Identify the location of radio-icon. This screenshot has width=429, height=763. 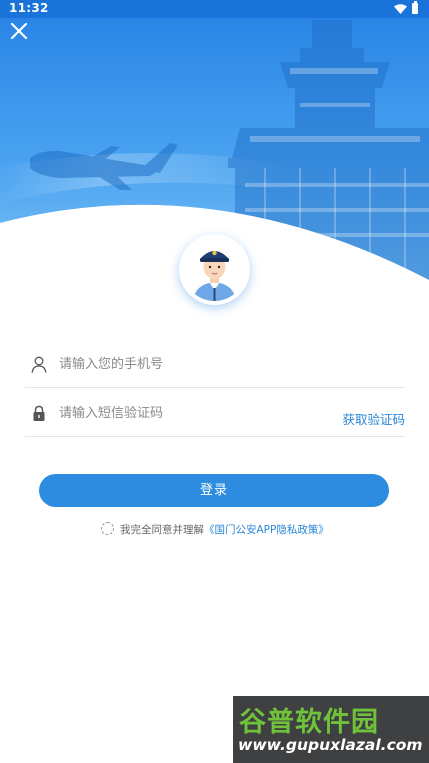
(107, 528).